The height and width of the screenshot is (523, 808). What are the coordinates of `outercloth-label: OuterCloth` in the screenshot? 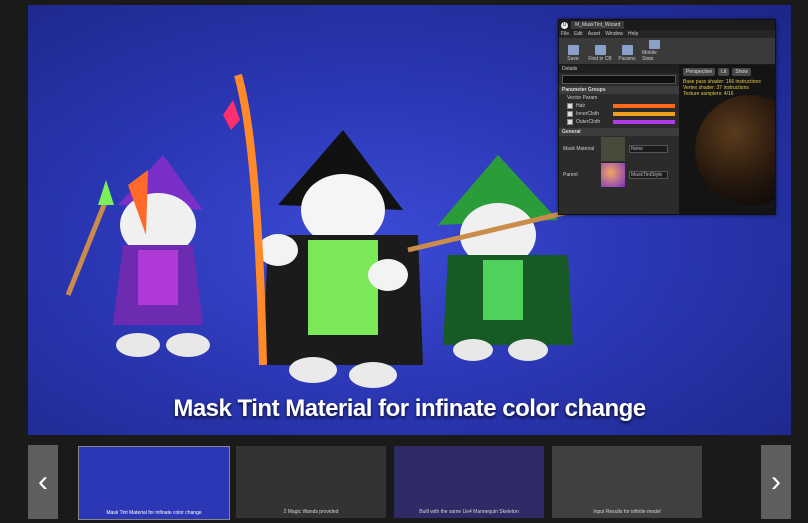 It's located at (588, 122).